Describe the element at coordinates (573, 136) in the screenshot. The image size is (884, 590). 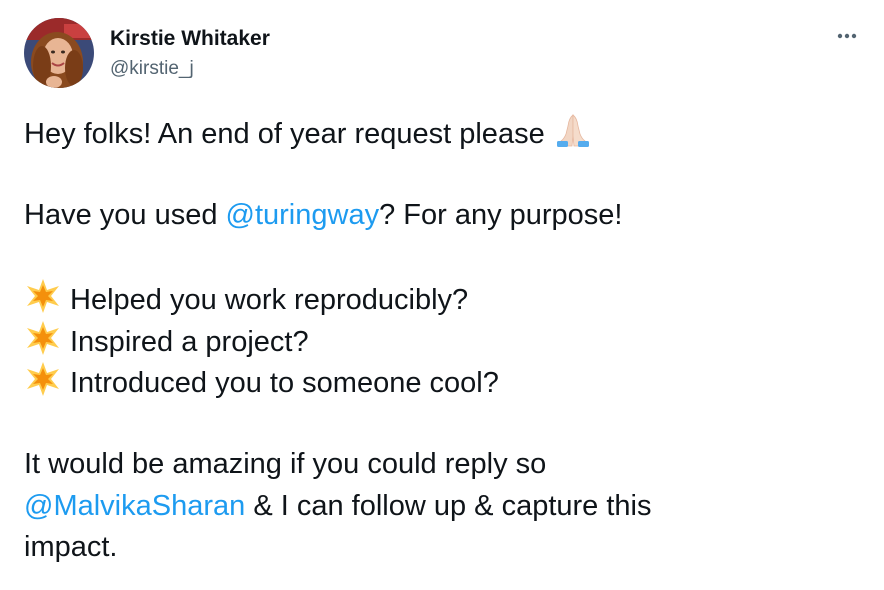
I see `folded-hands-emoji` at that location.